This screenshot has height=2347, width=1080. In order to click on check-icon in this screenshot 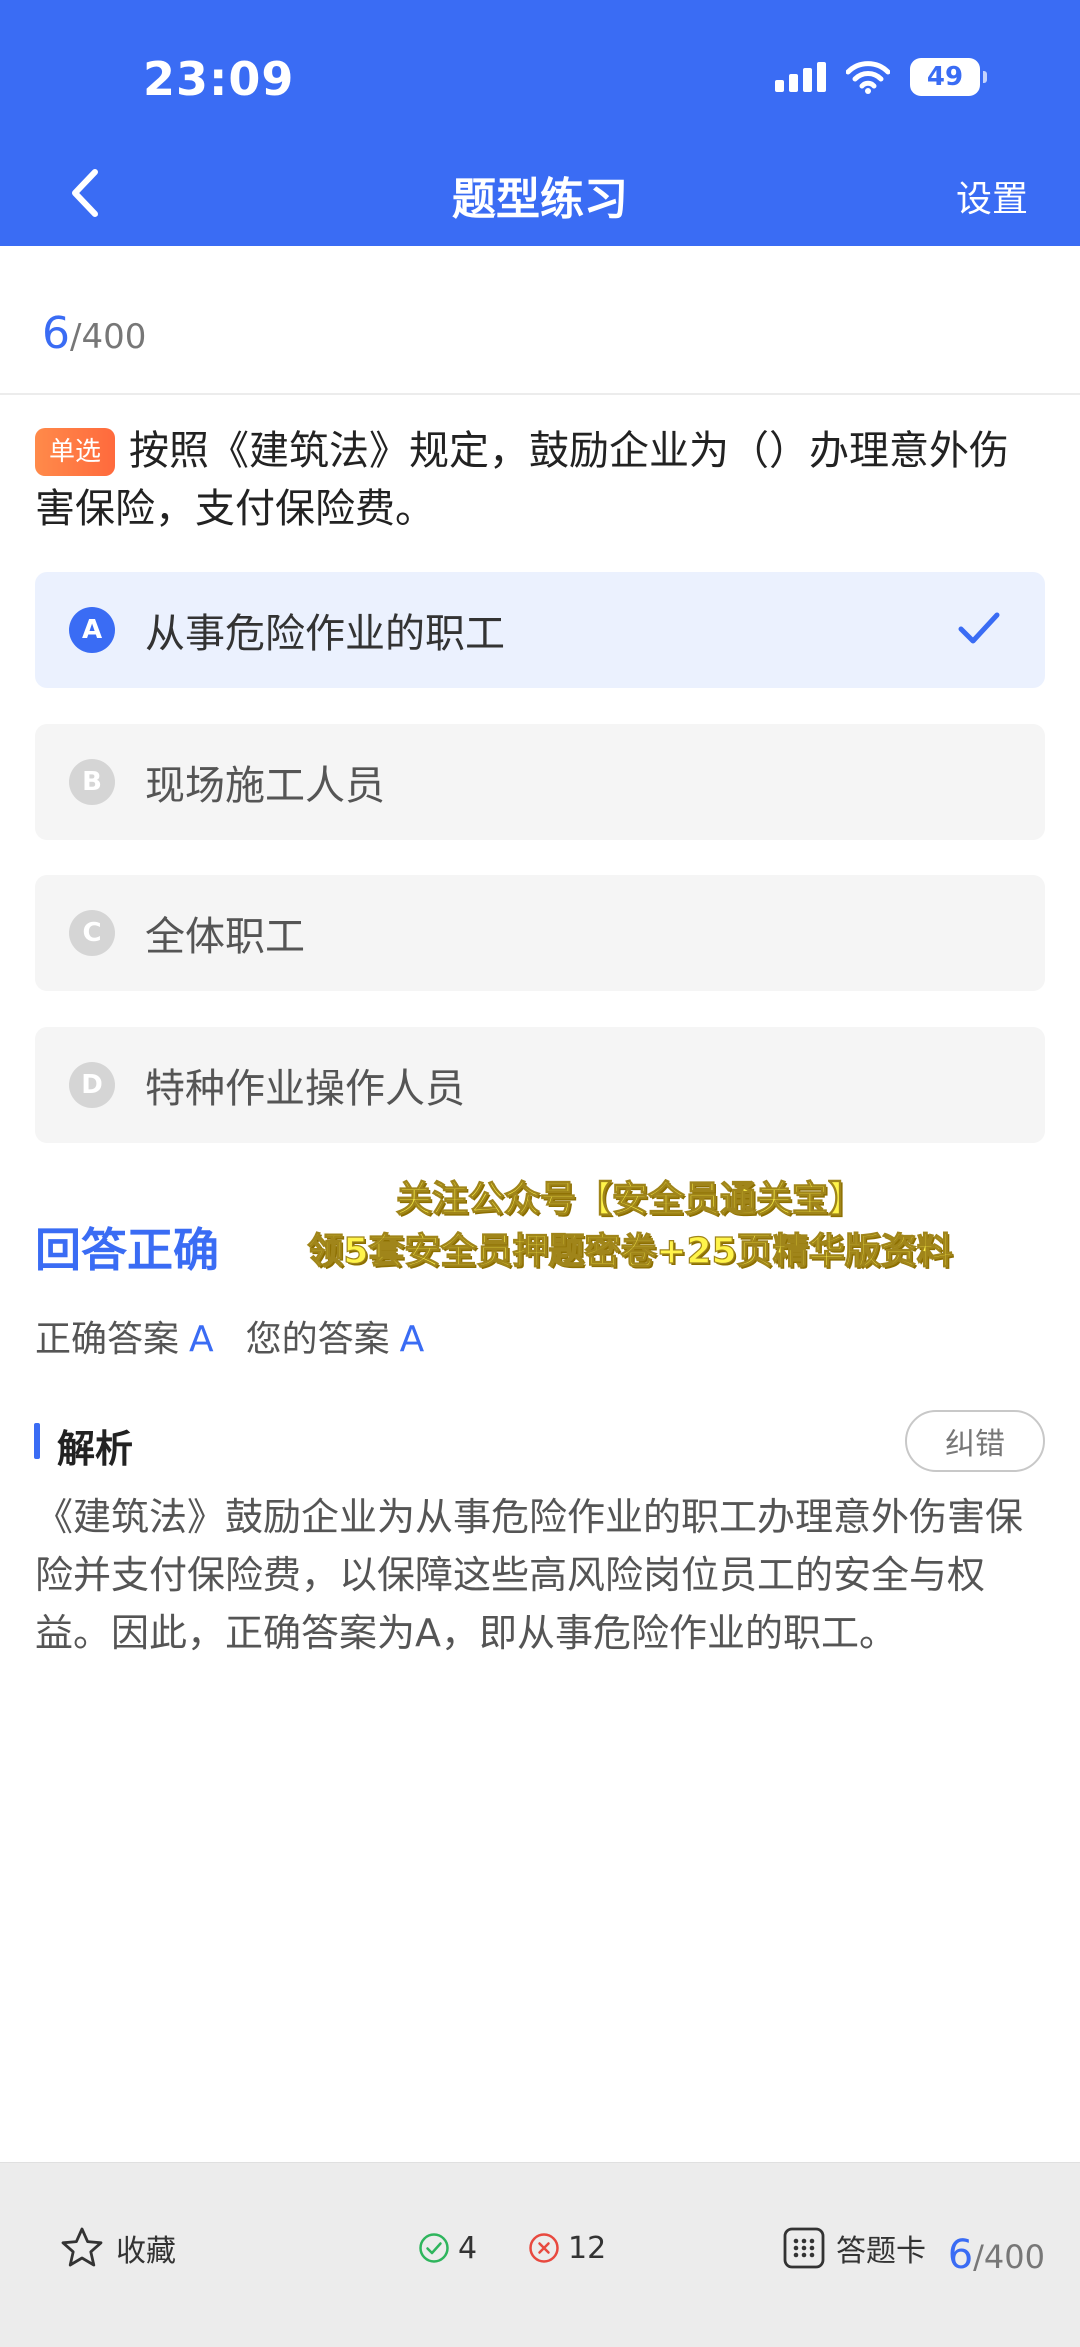, I will do `click(979, 628)`.